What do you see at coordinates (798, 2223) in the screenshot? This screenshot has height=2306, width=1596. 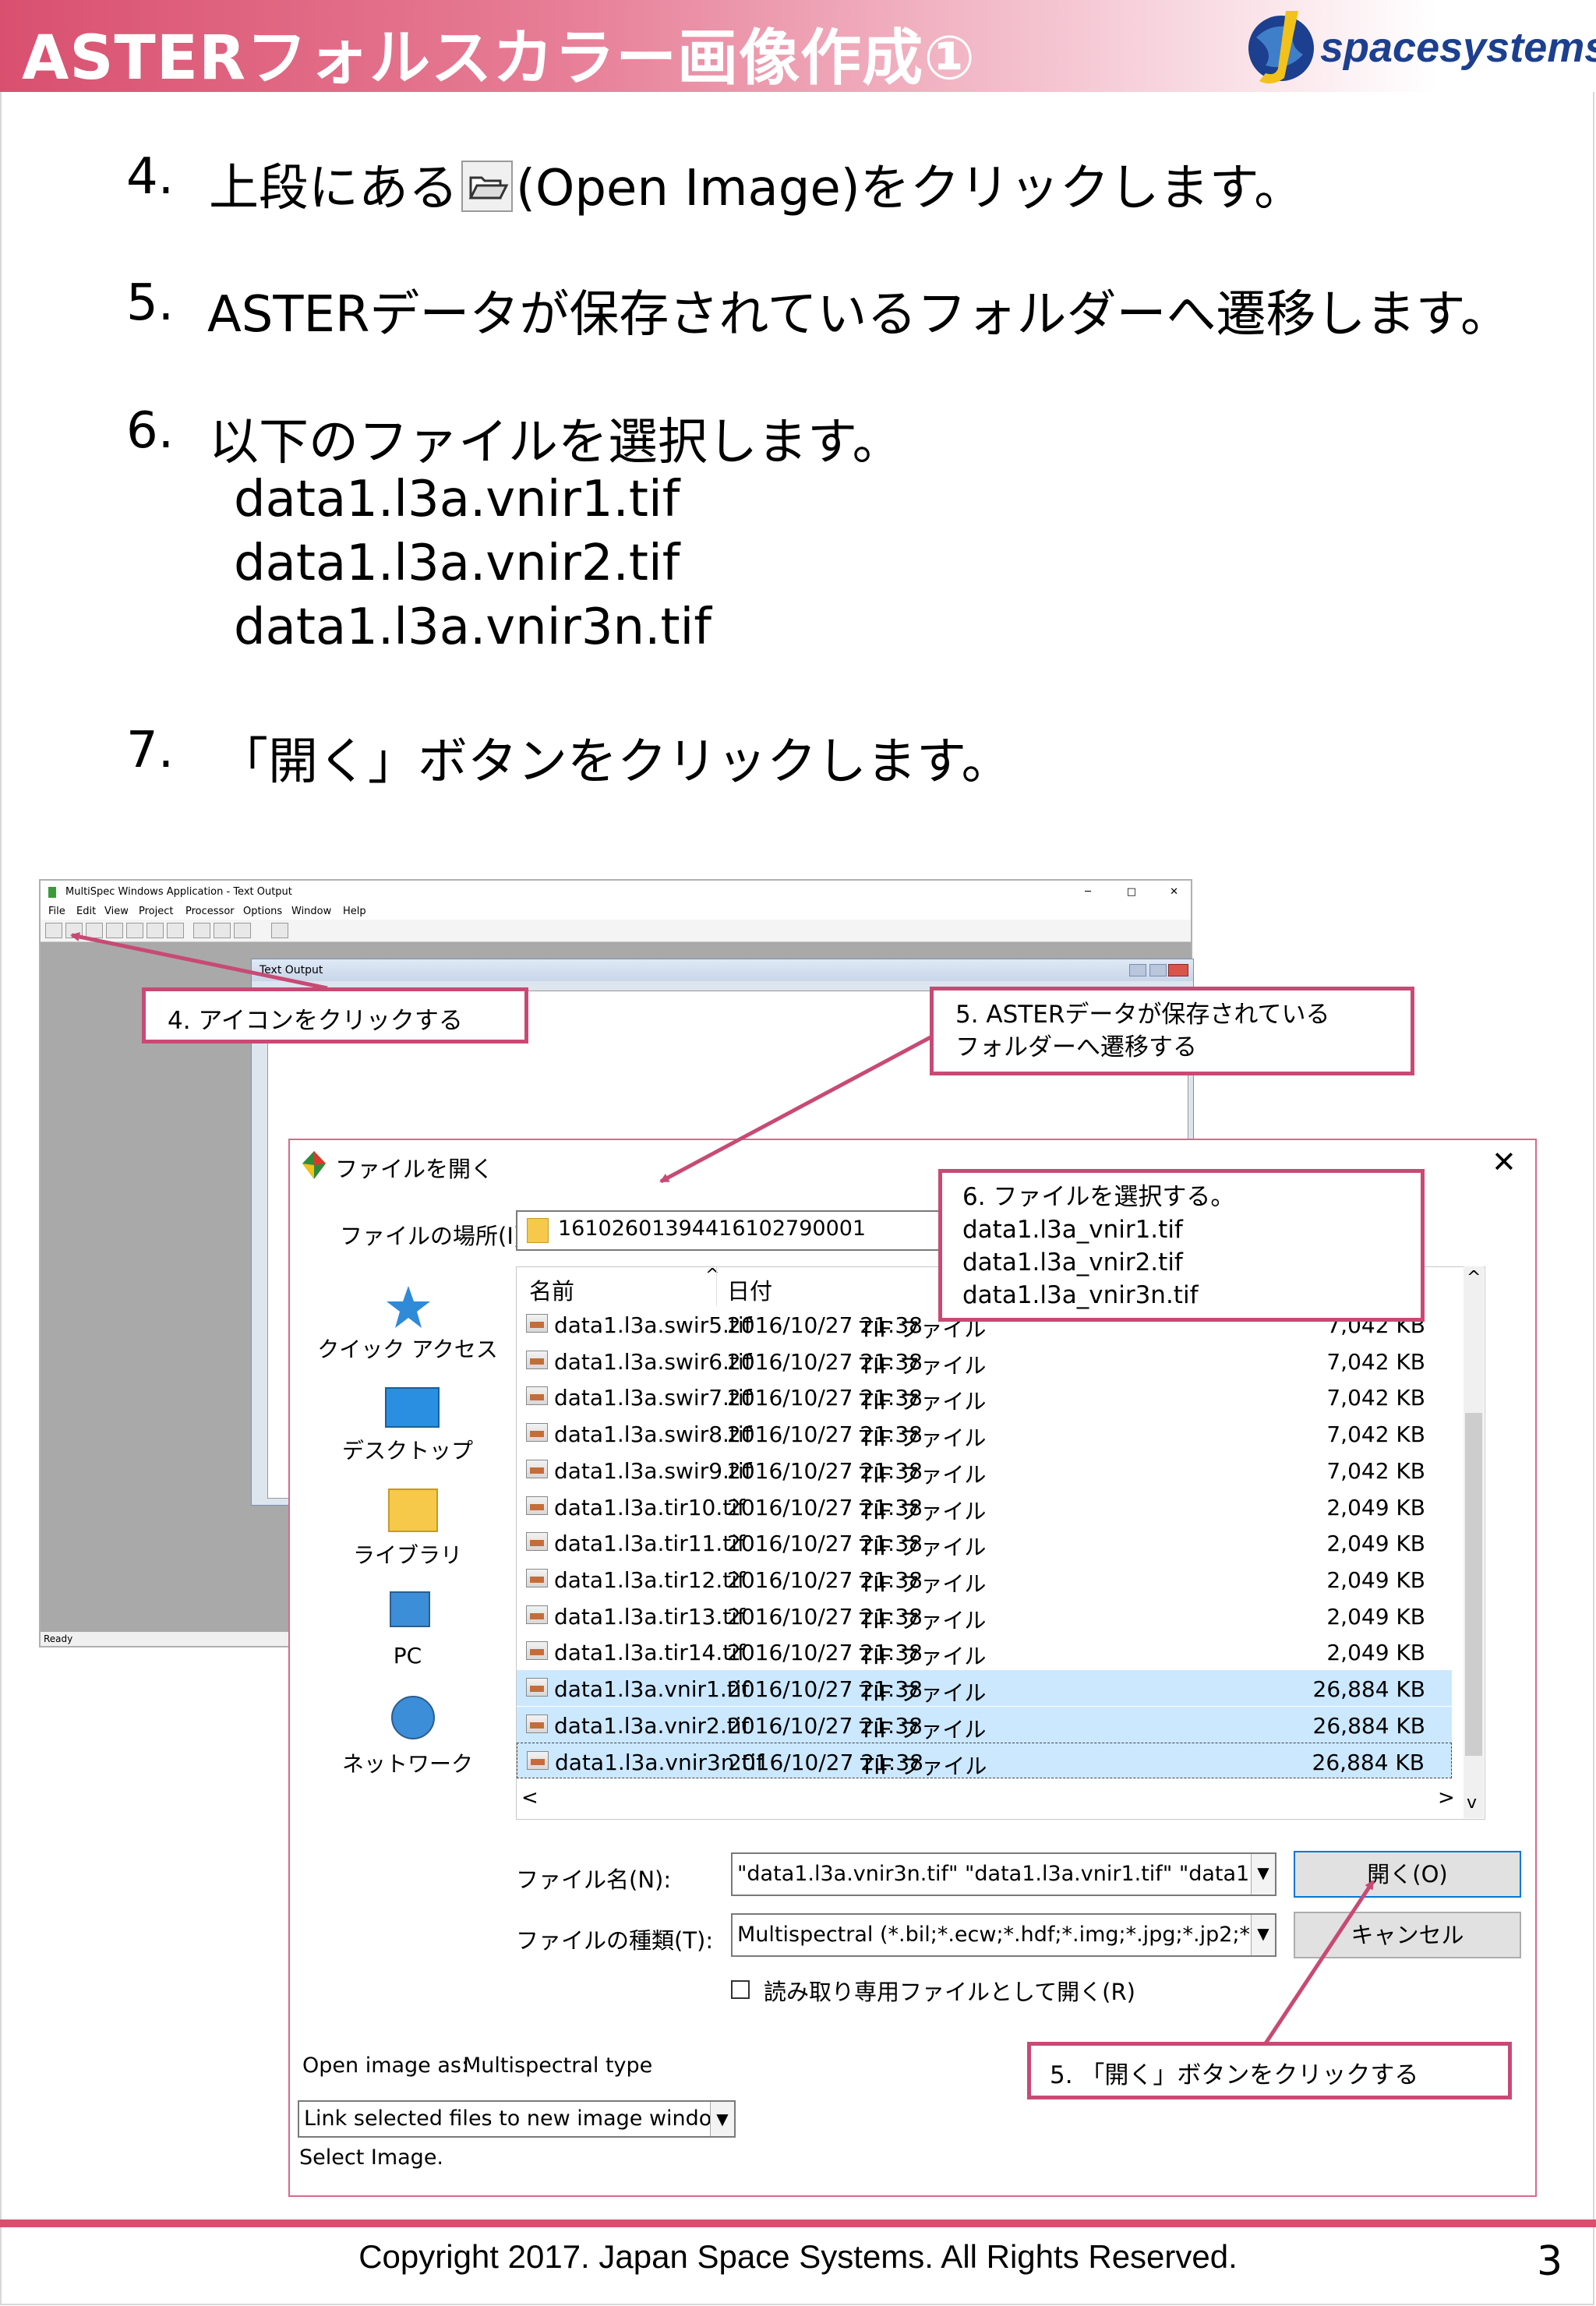 I see `footer-rule` at bounding box center [798, 2223].